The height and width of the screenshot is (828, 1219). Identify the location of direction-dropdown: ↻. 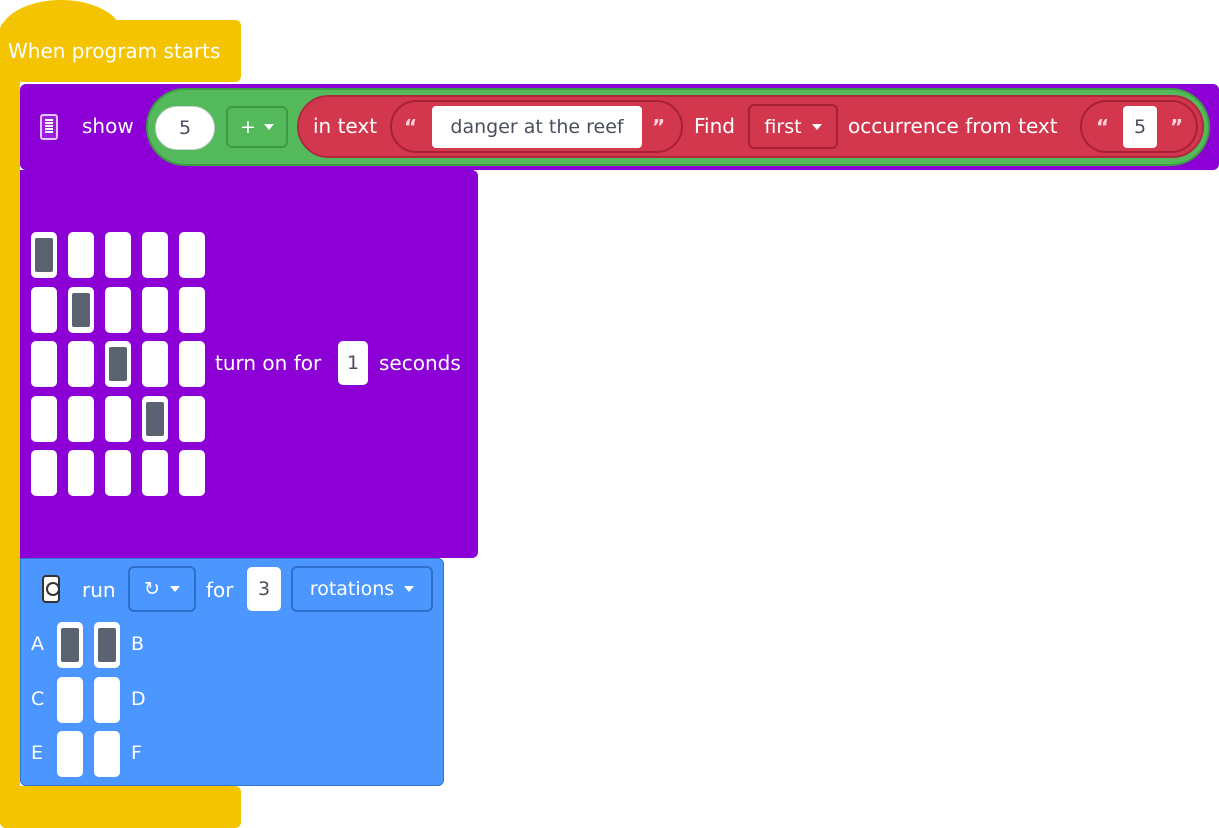
(162, 589).